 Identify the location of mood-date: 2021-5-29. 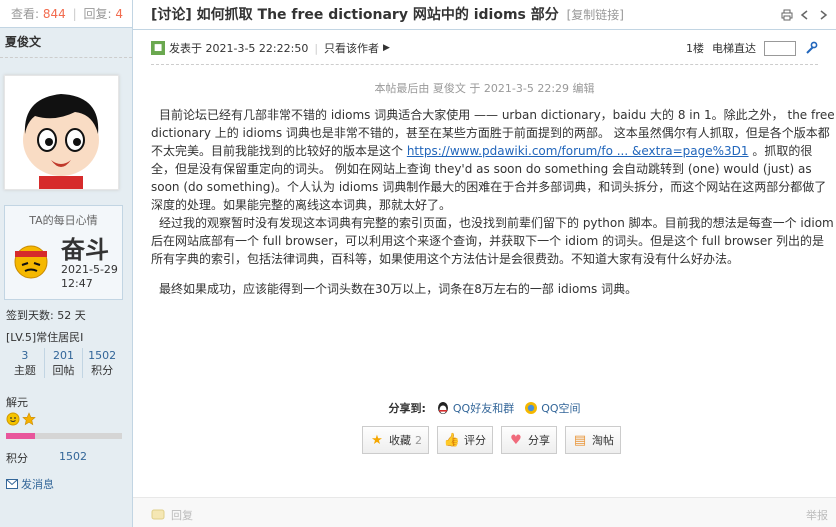
(89, 269).